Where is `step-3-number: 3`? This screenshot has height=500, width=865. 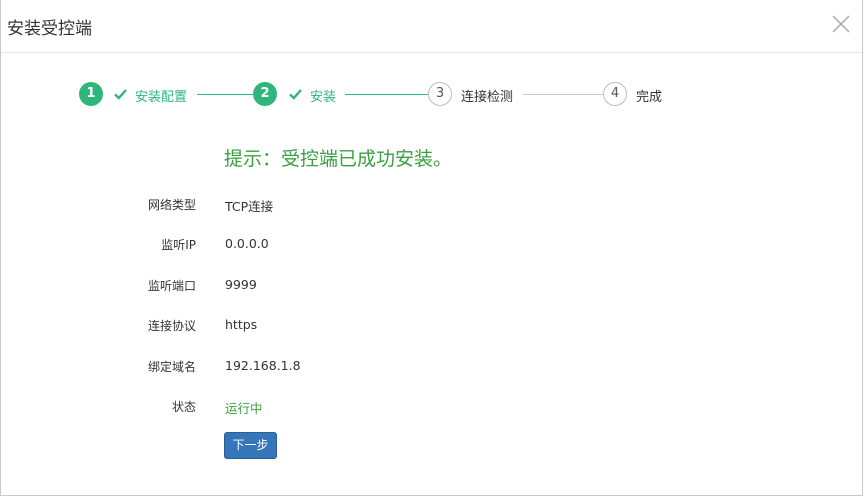 step-3-number: 3 is located at coordinates (440, 94).